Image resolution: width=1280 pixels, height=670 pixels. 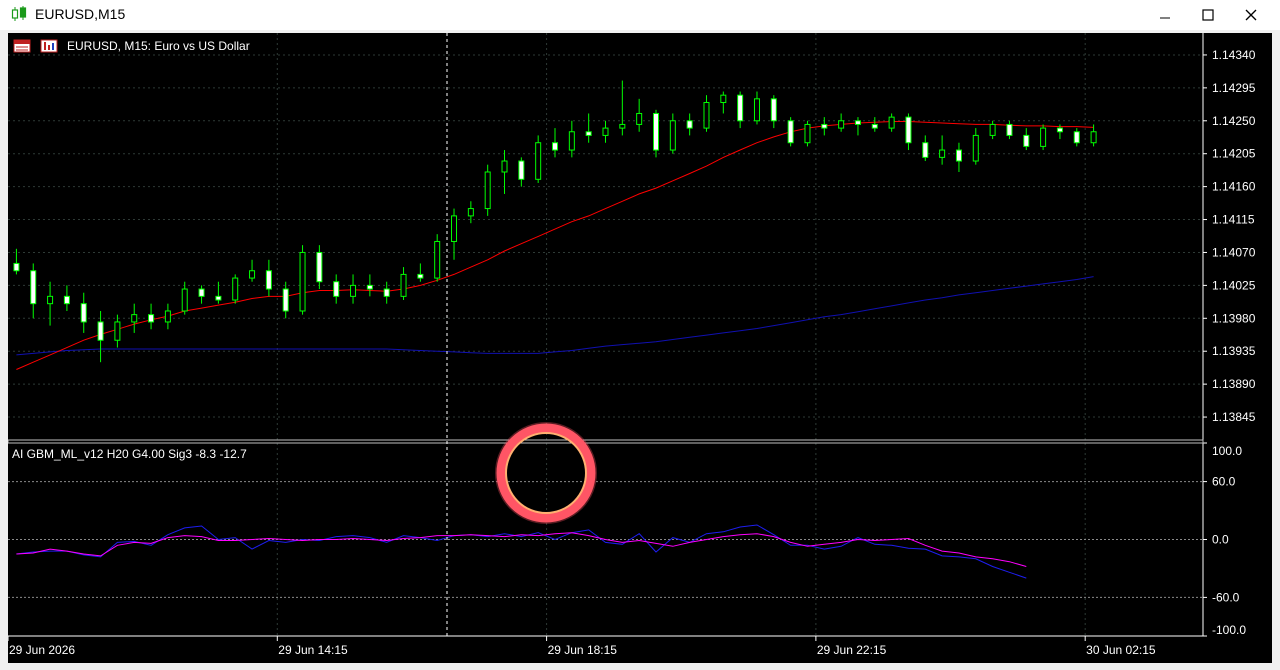 I want to click on chart-shift-icon, so click(x=49, y=46).